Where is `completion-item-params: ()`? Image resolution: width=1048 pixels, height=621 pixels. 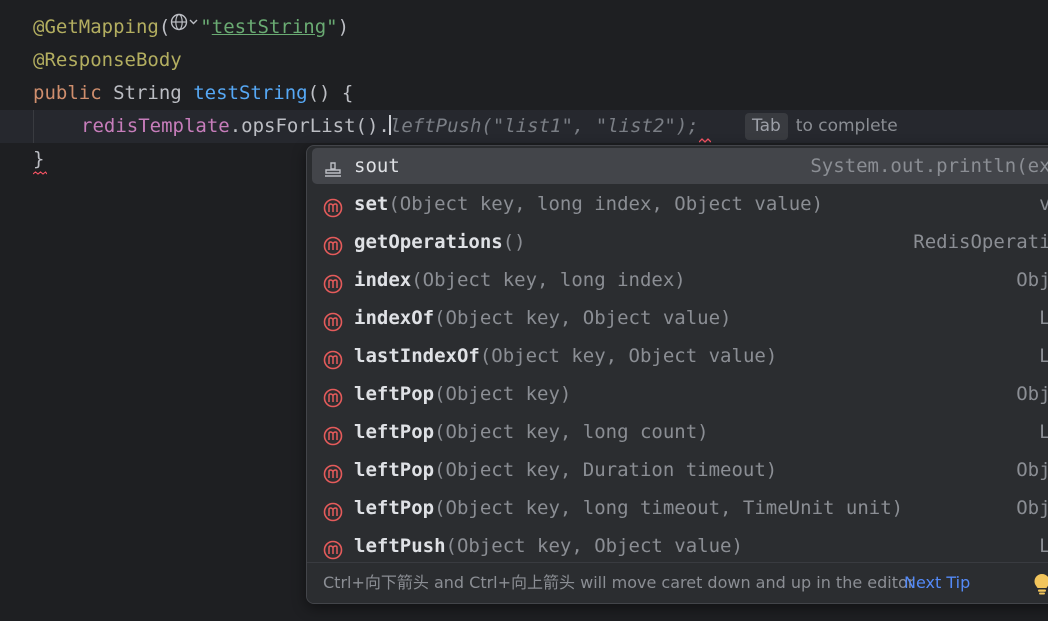
completion-item-params: () is located at coordinates (514, 242).